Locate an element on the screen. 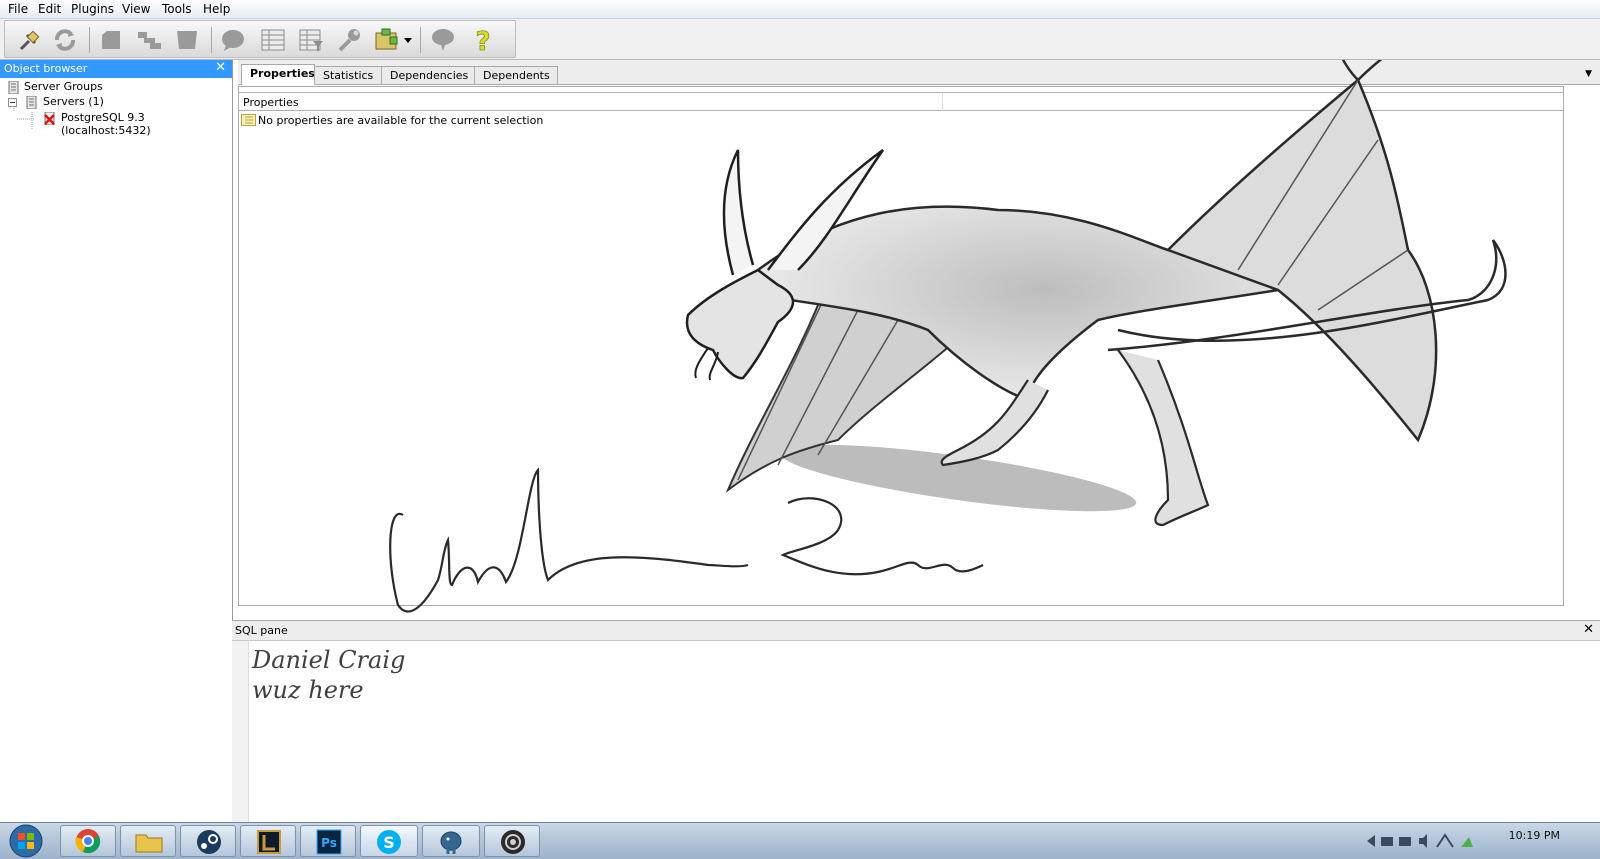 The height and width of the screenshot is (859, 1600). pgadmin-taskbar-button is located at coordinates (451, 841).